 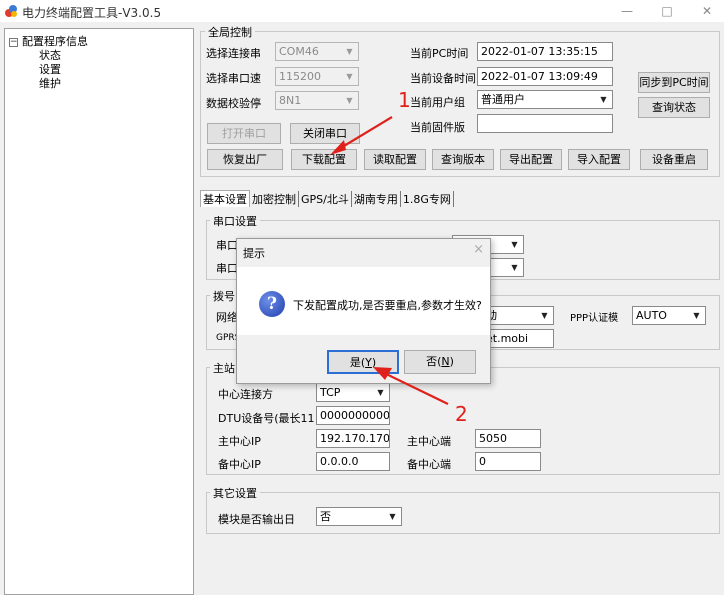 I want to click on annotation-number-1: 1, so click(x=404, y=100).